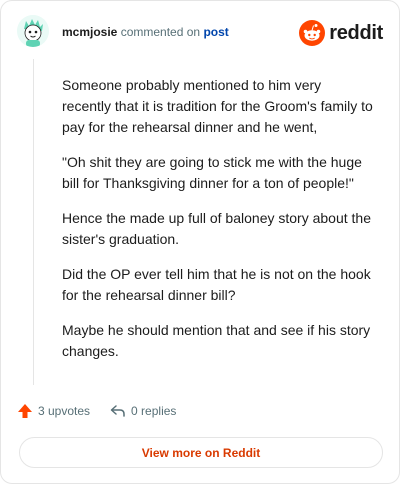 This screenshot has height=484, width=400. What do you see at coordinates (64, 411) in the screenshot?
I see `upvote-count: 3 upvotes` at bounding box center [64, 411].